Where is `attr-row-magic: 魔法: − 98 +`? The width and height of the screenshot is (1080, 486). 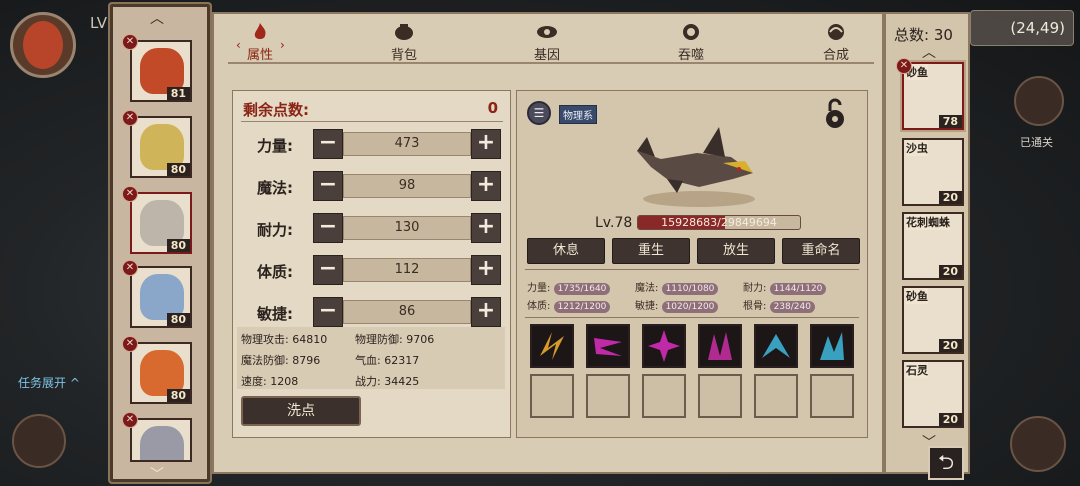
attr-row-magic: 魔法: − 98 + is located at coordinates (372, 187).